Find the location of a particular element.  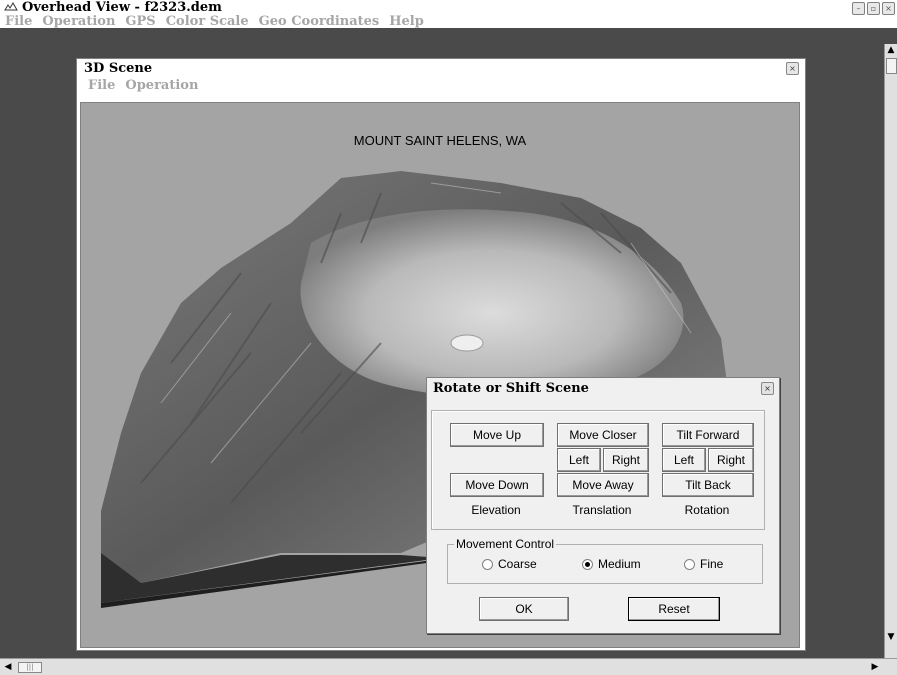

radio-fine-label: Fine is located at coordinates (712, 564).